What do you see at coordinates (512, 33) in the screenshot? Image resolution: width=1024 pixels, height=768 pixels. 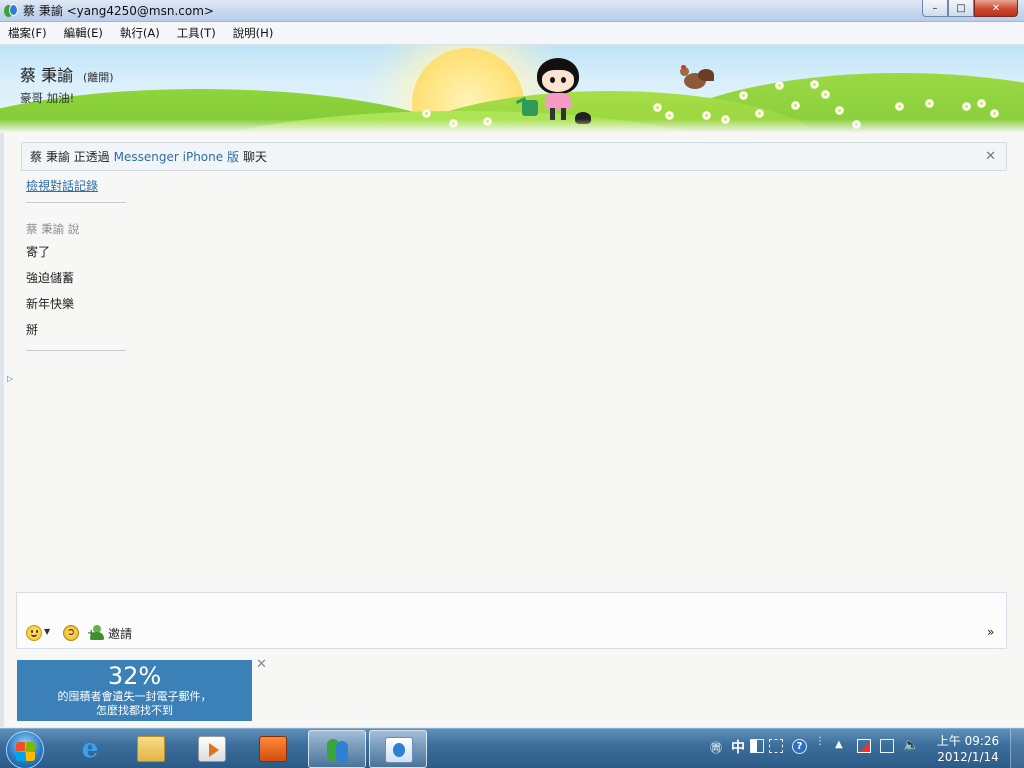 I see `menu-bar: 檔案(F) 編輯(E) 執行(A) 工具(T) 說明(H)` at bounding box center [512, 33].